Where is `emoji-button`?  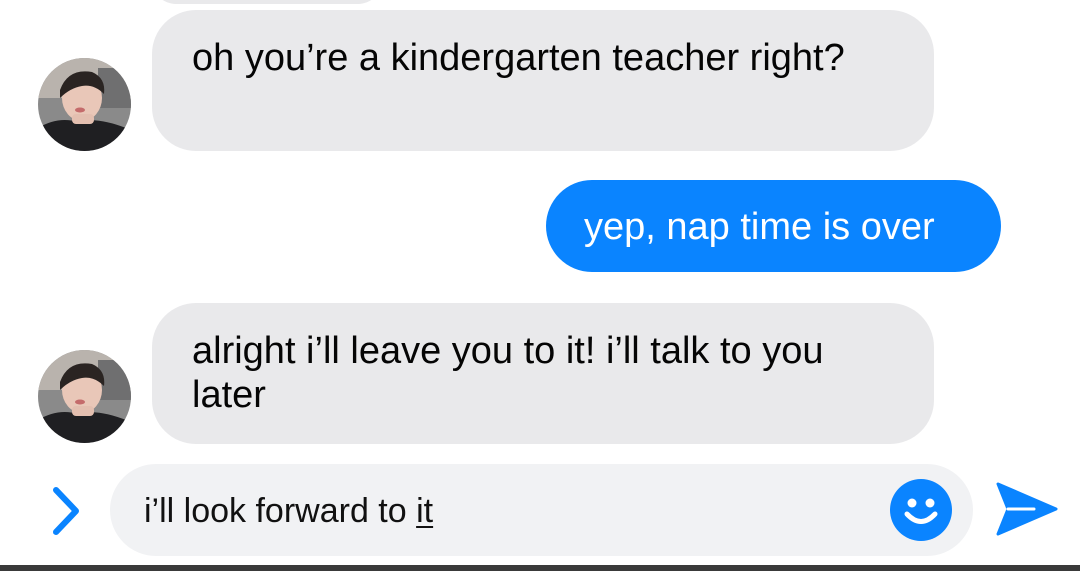 emoji-button is located at coordinates (921, 510).